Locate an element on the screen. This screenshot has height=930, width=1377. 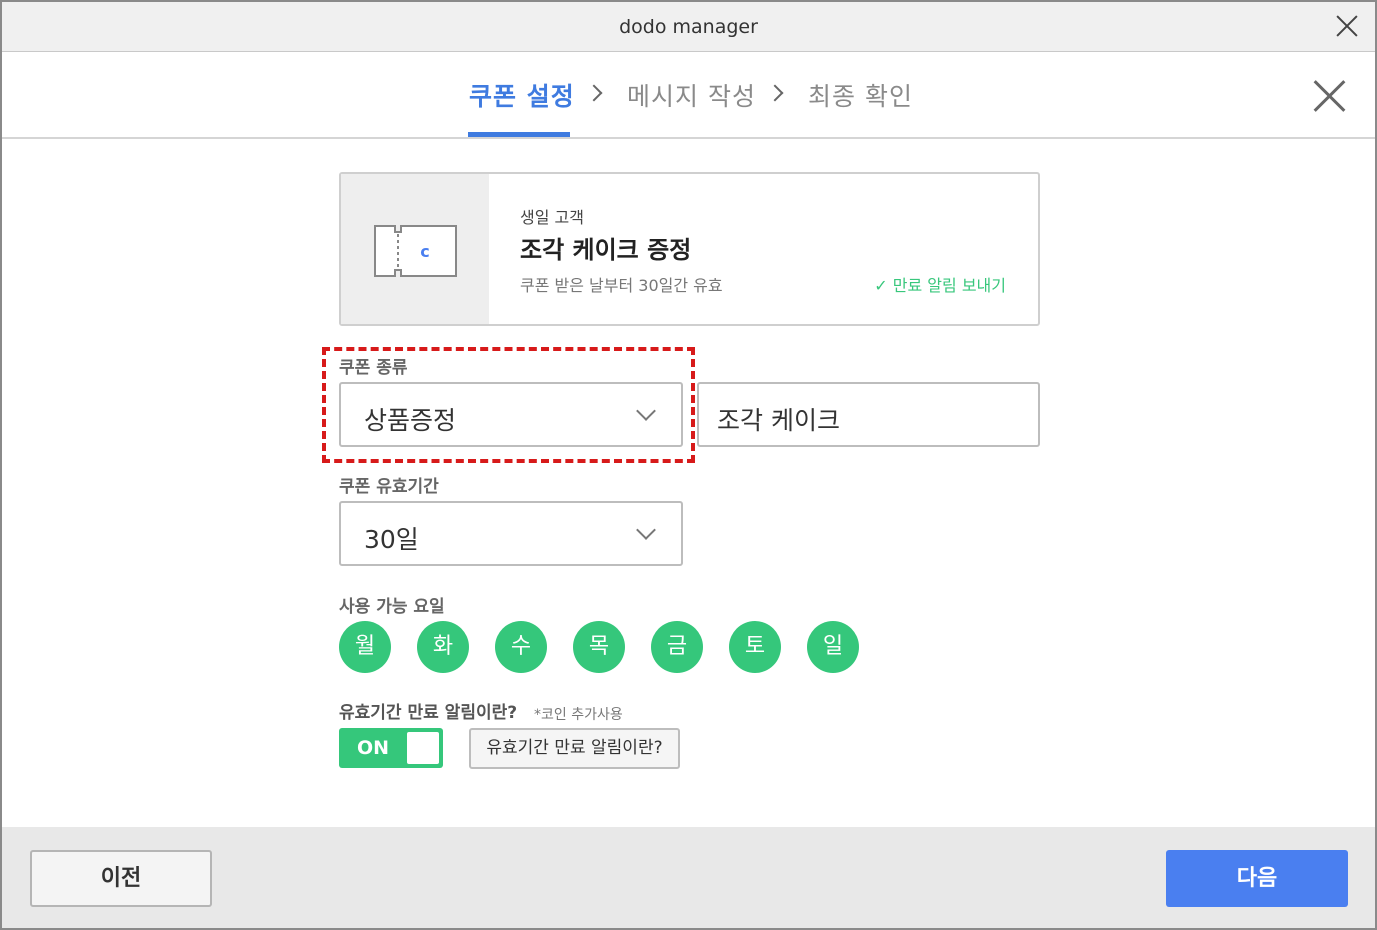
active-step-indicator is located at coordinates (519, 134).